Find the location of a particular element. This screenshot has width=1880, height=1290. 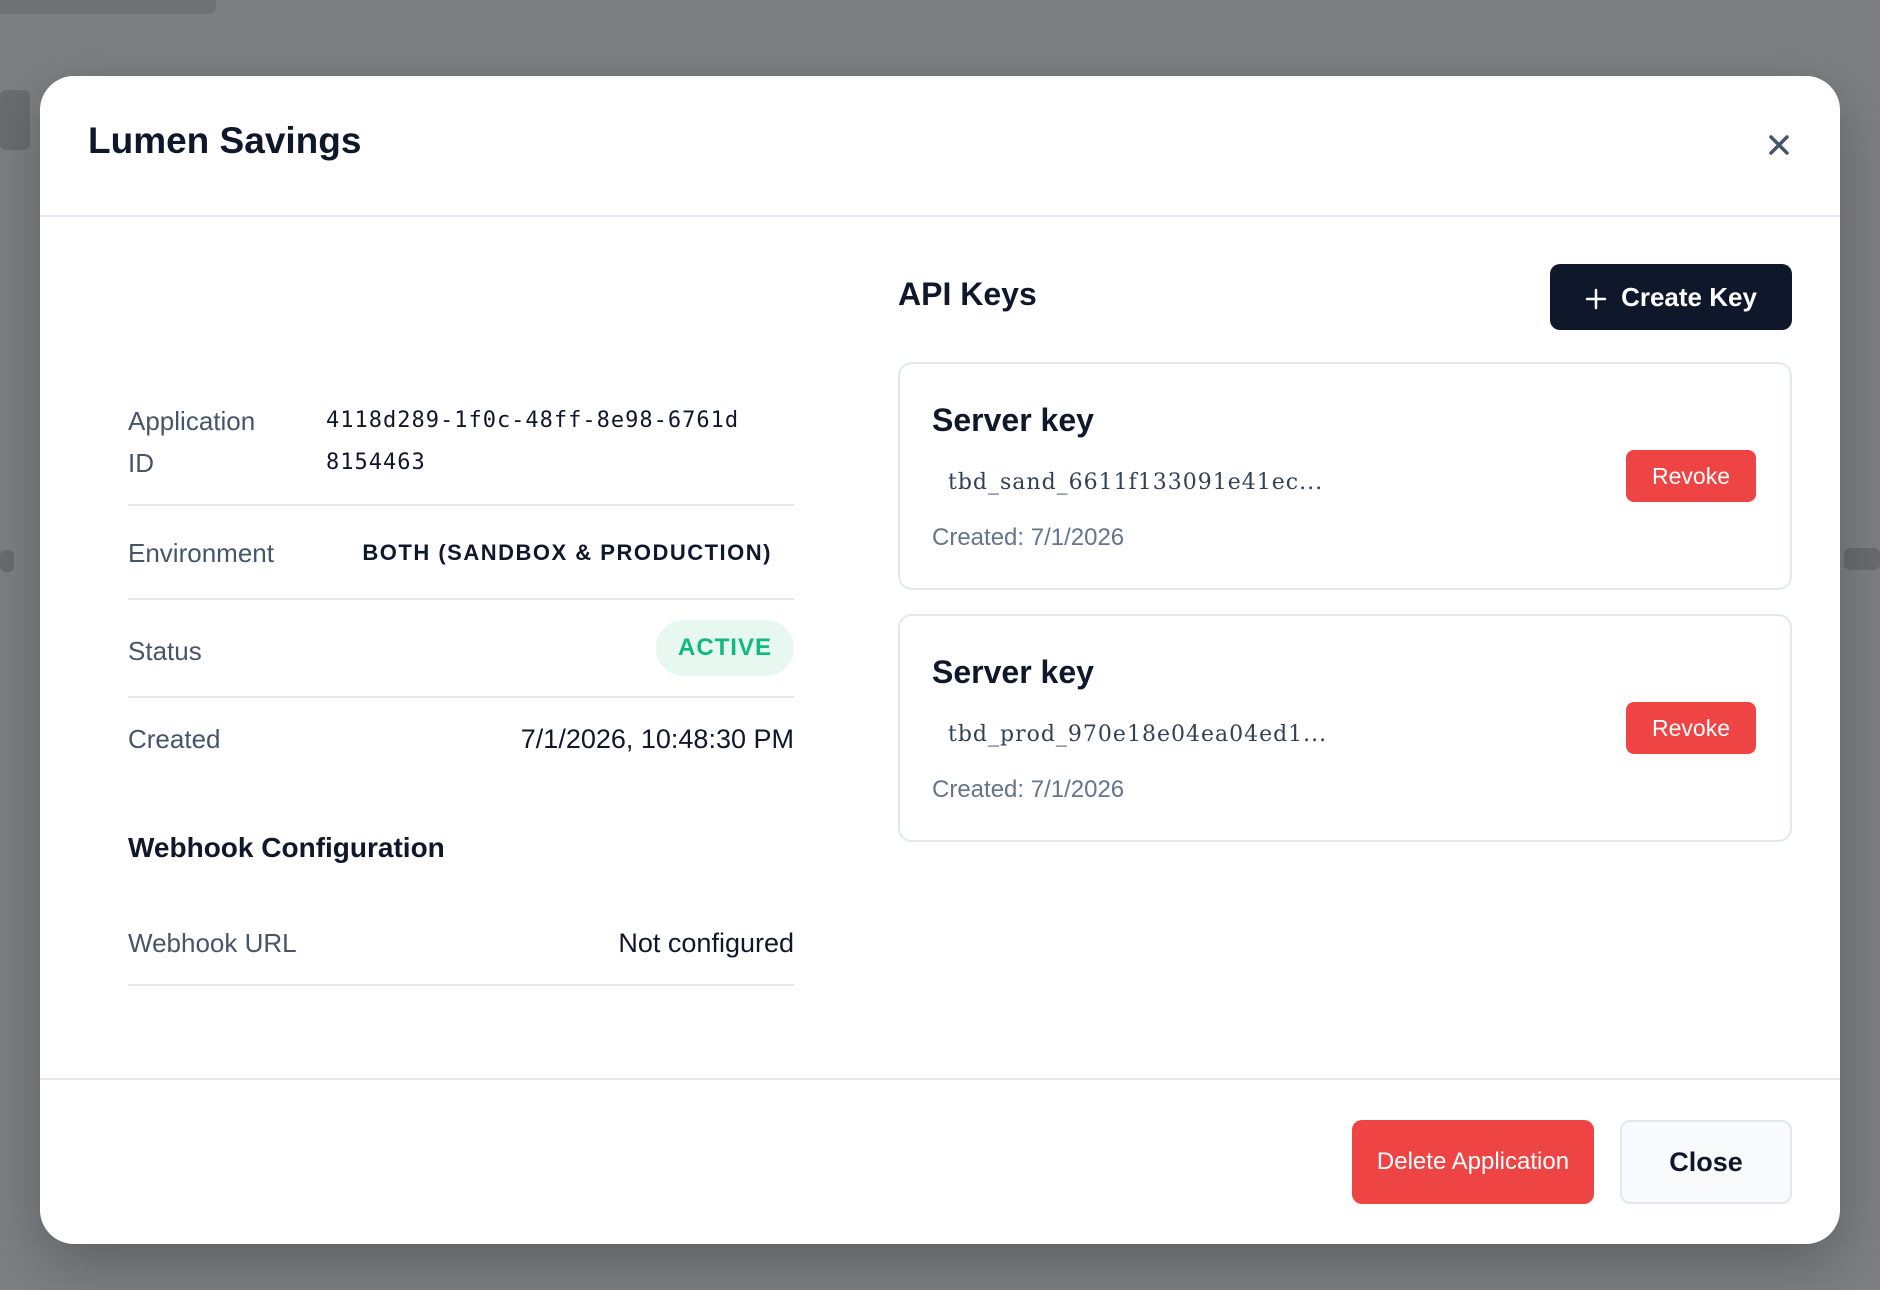

environment-value: BOTH (SANDBOX & PRODUCTION) is located at coordinates (567, 552).